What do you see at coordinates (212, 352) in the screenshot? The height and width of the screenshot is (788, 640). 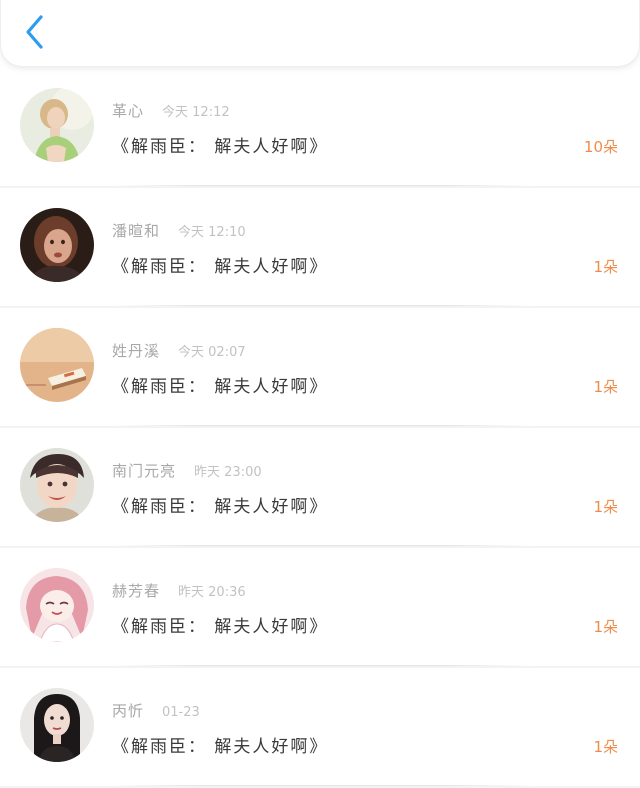 I see `message-time: 今天 02:07` at bounding box center [212, 352].